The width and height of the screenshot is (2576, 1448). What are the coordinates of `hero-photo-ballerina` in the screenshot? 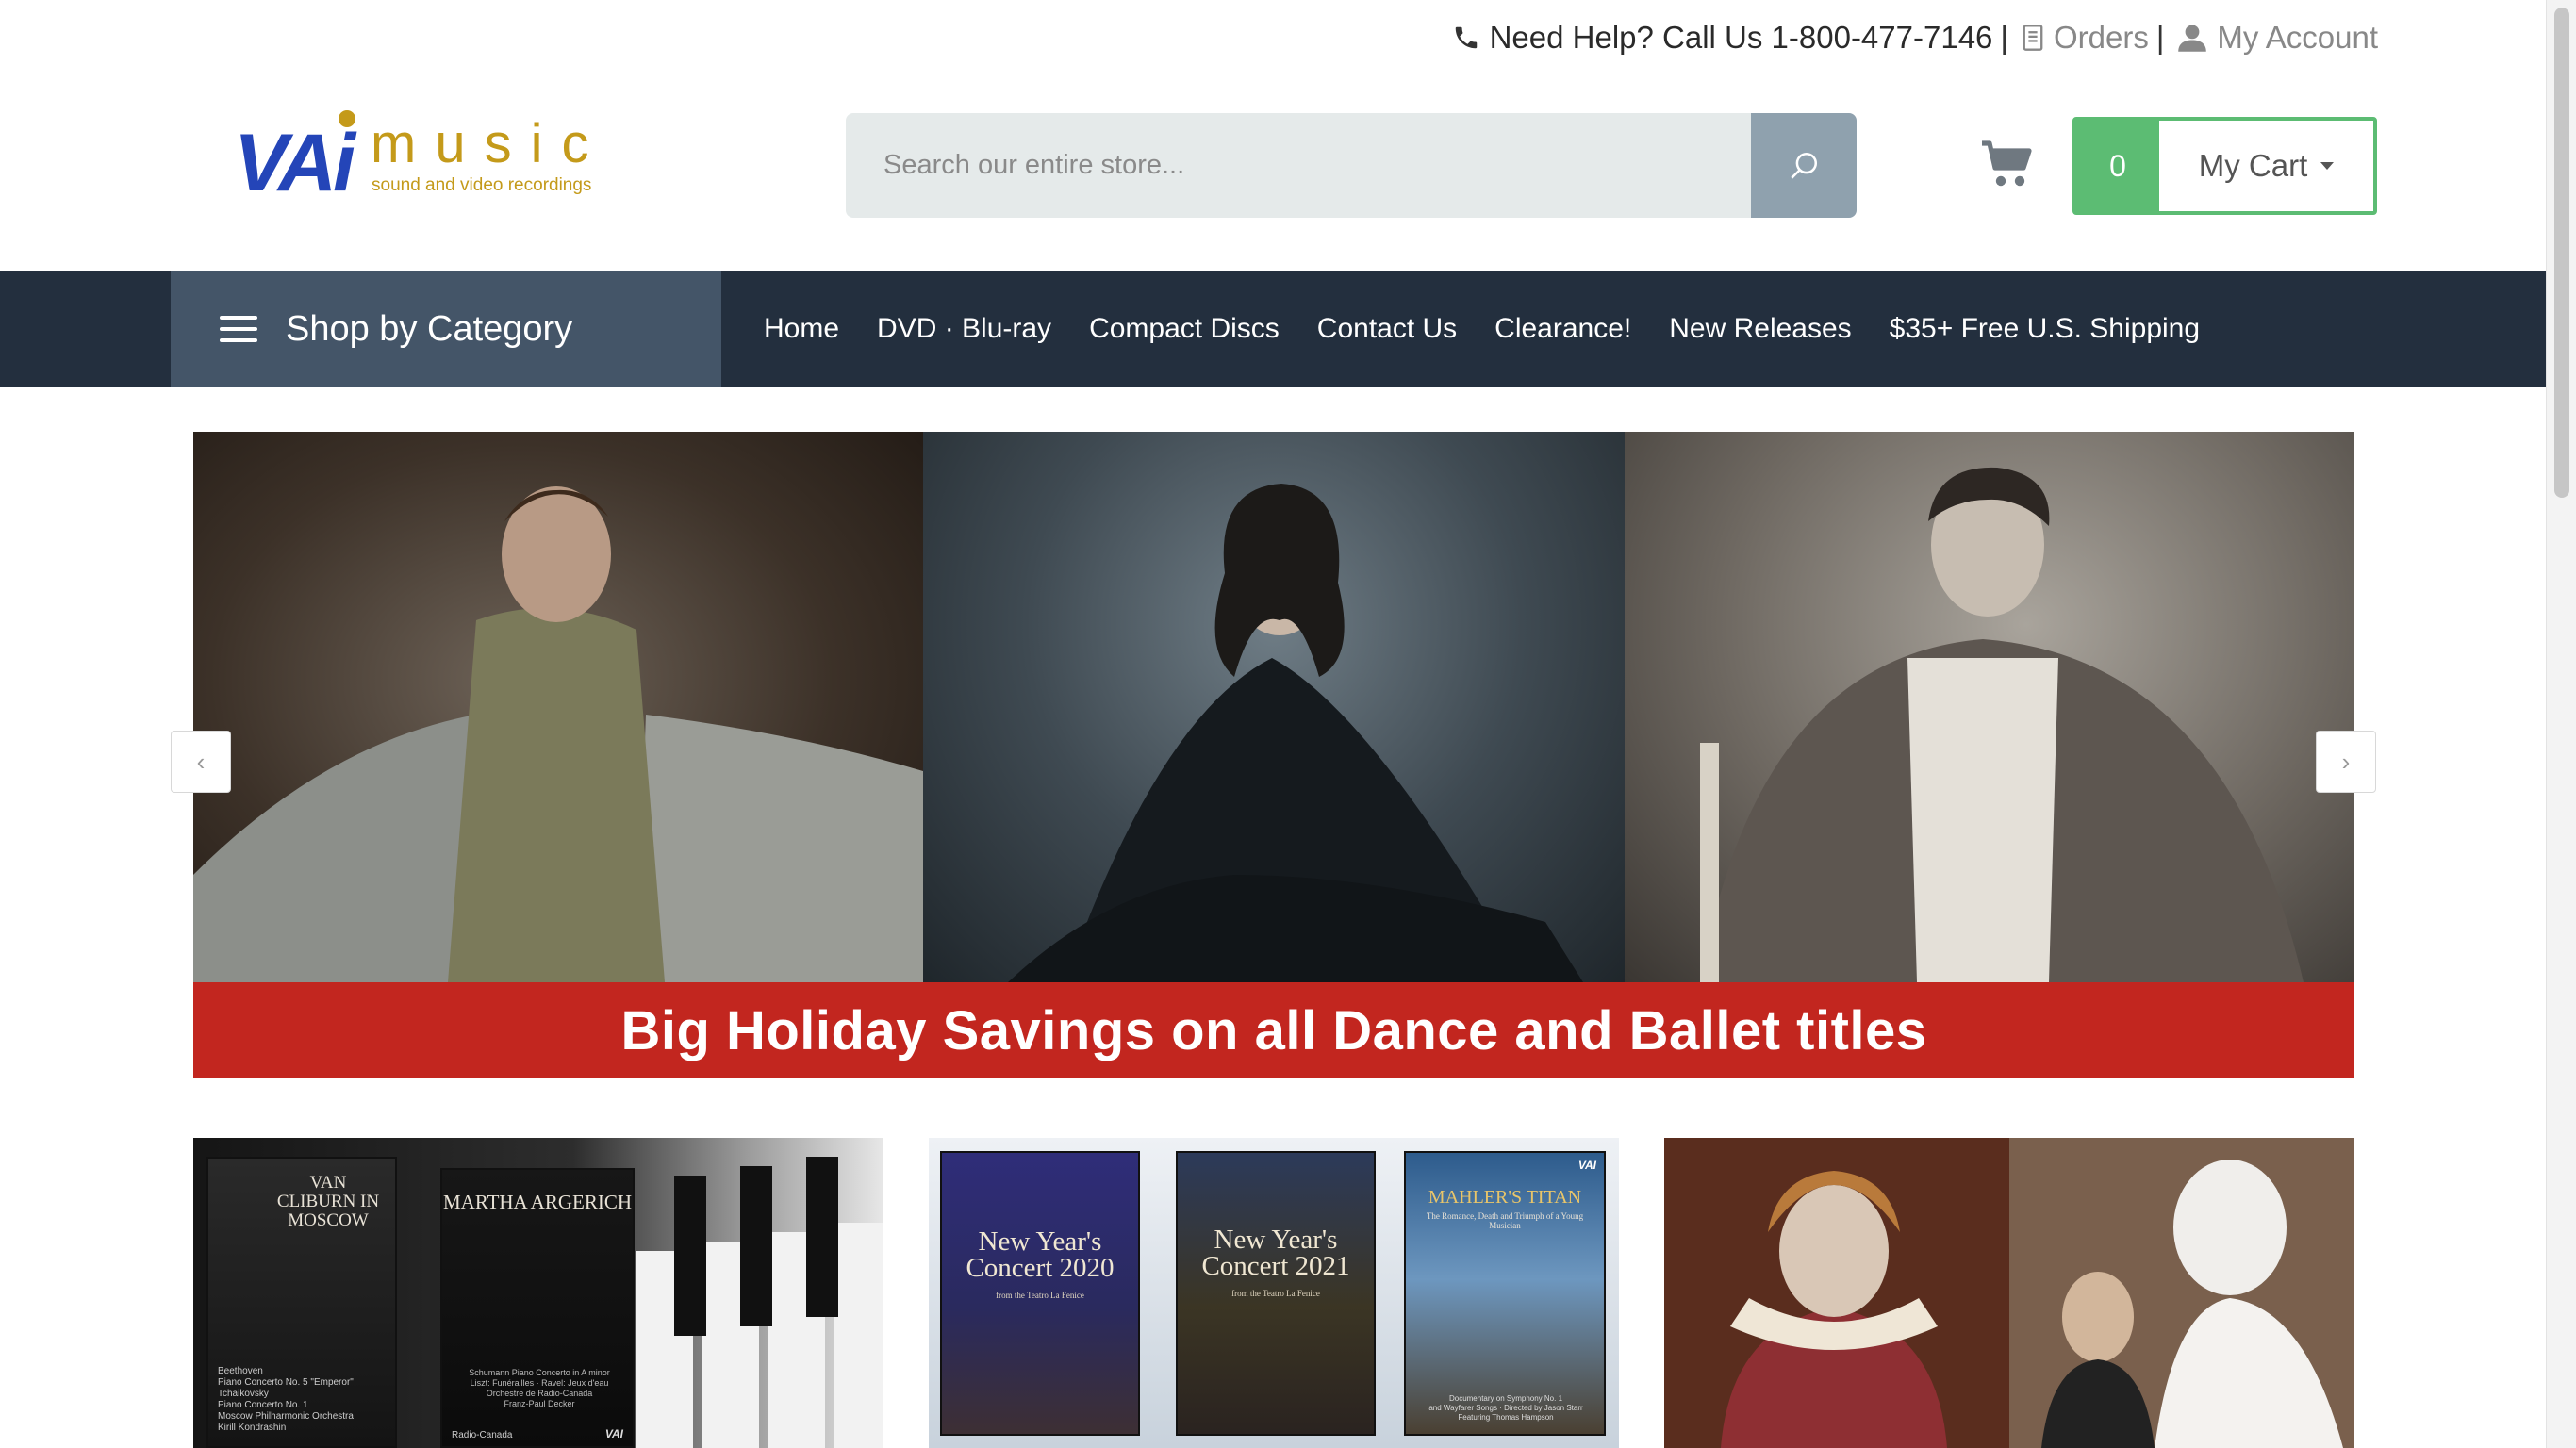 It's located at (1274, 707).